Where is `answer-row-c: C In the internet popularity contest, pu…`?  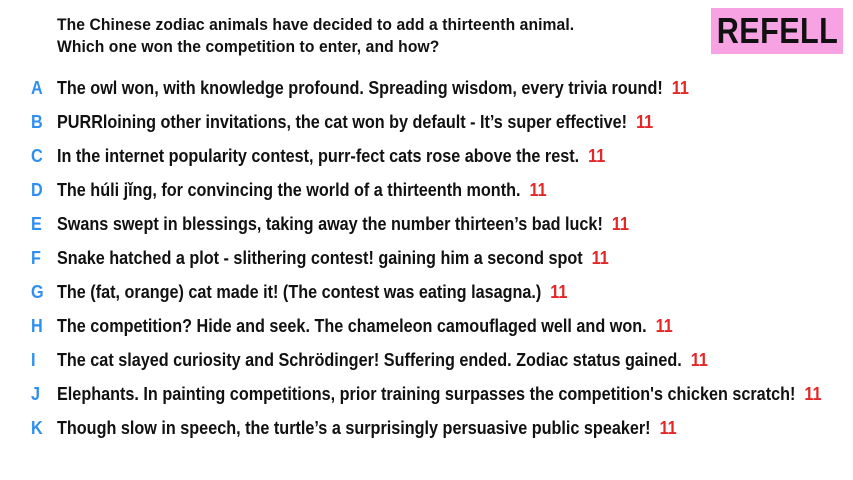
answer-row-c: C In the internet popularity contest, pu… is located at coordinates (426, 156).